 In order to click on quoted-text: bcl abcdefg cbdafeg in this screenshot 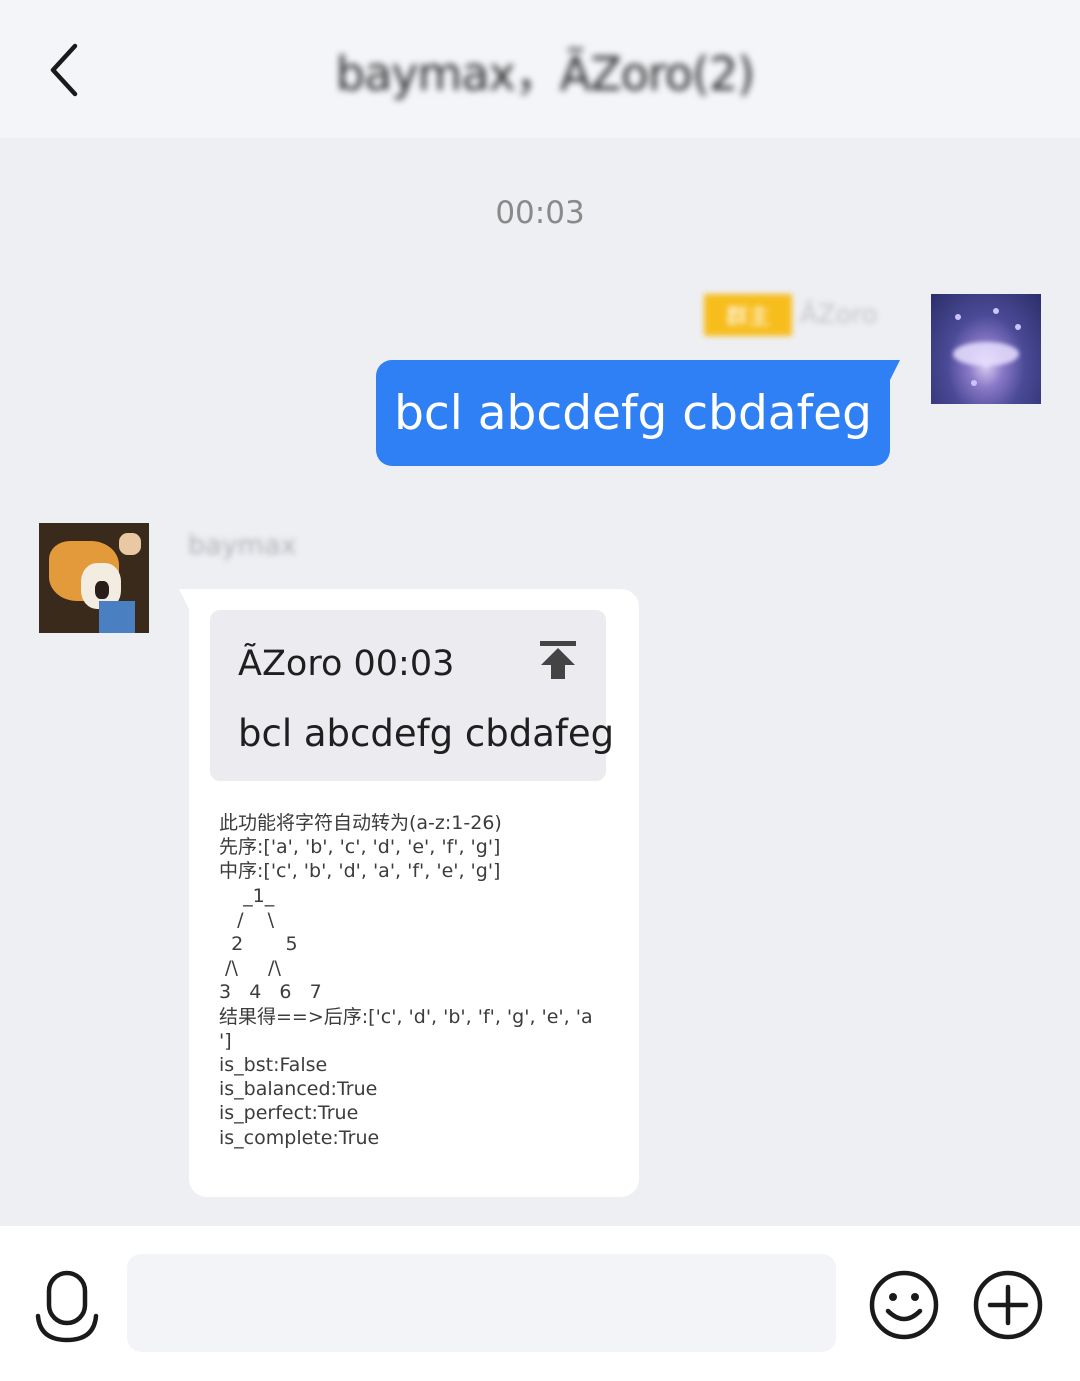, I will do `click(426, 733)`.